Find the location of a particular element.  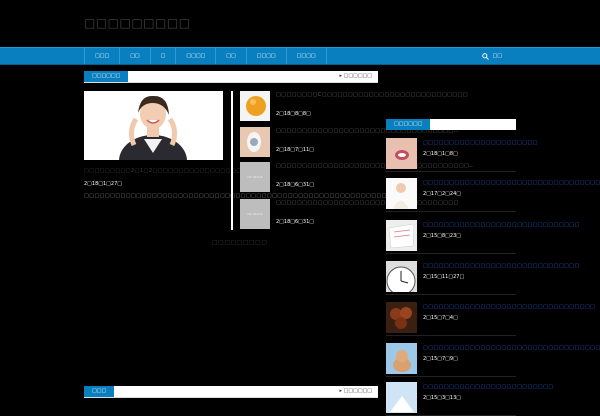

search-button: □□ is located at coordinates (491, 56).